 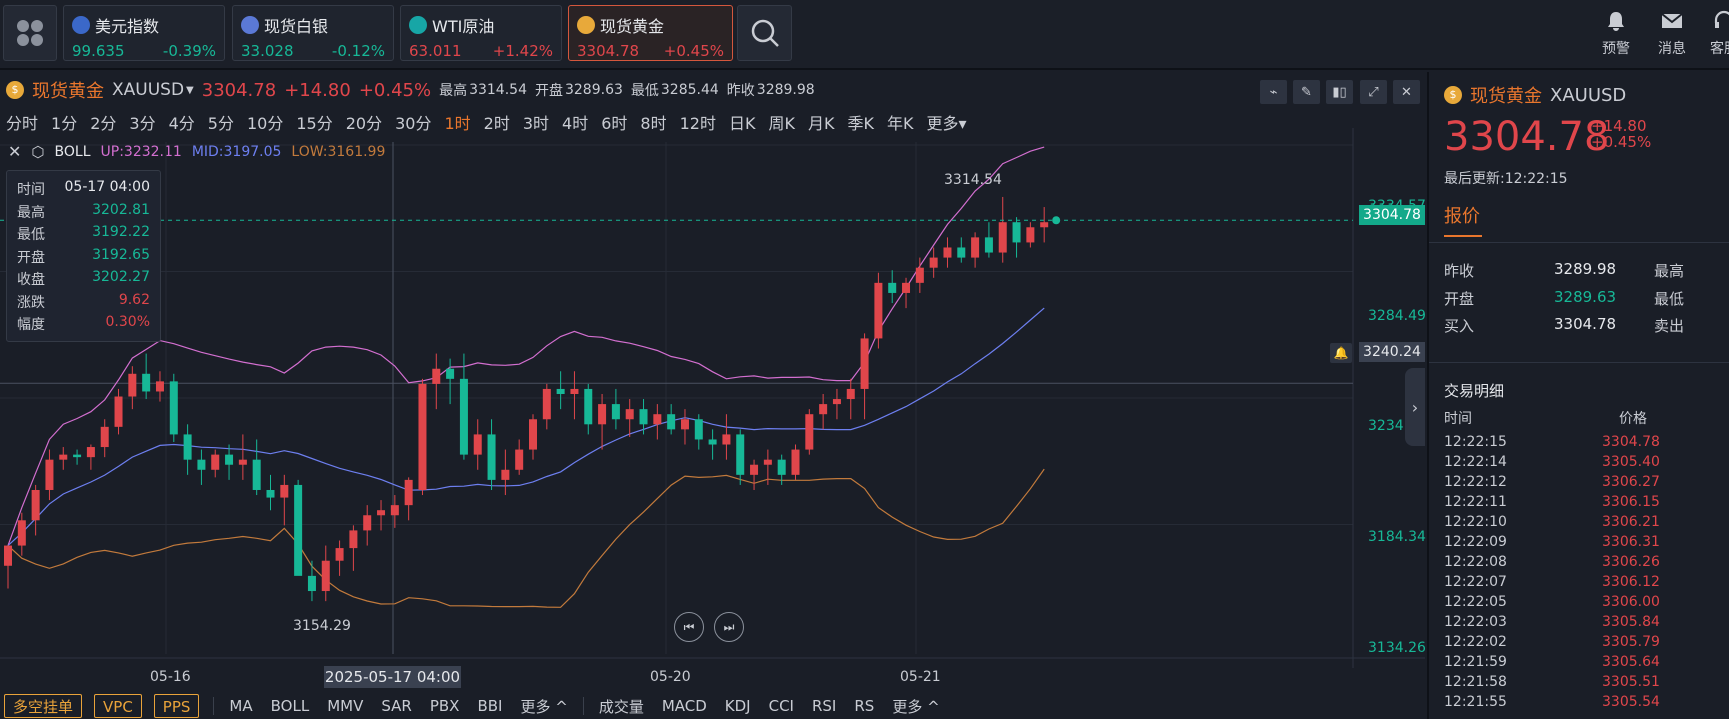 I want to click on header-change-pct: +0.45%, so click(x=395, y=90).